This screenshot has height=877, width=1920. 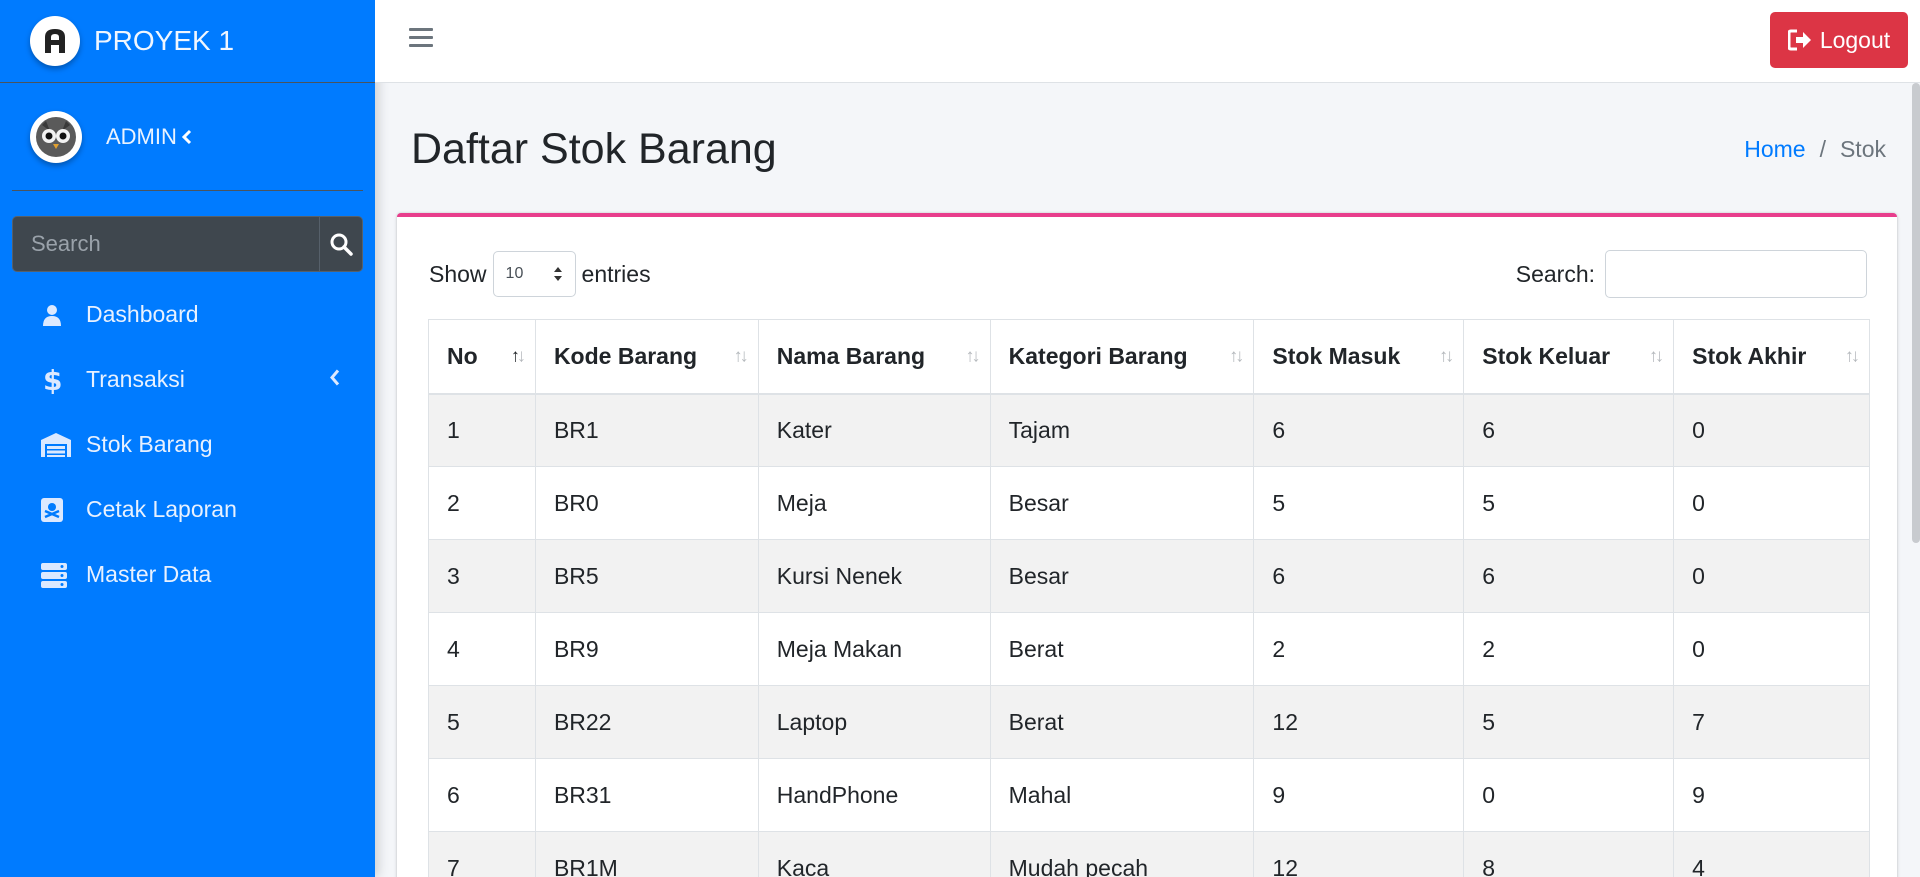 I want to click on sidebar-item-cetak-laporan: Cetak Laporan, so click(x=187, y=509).